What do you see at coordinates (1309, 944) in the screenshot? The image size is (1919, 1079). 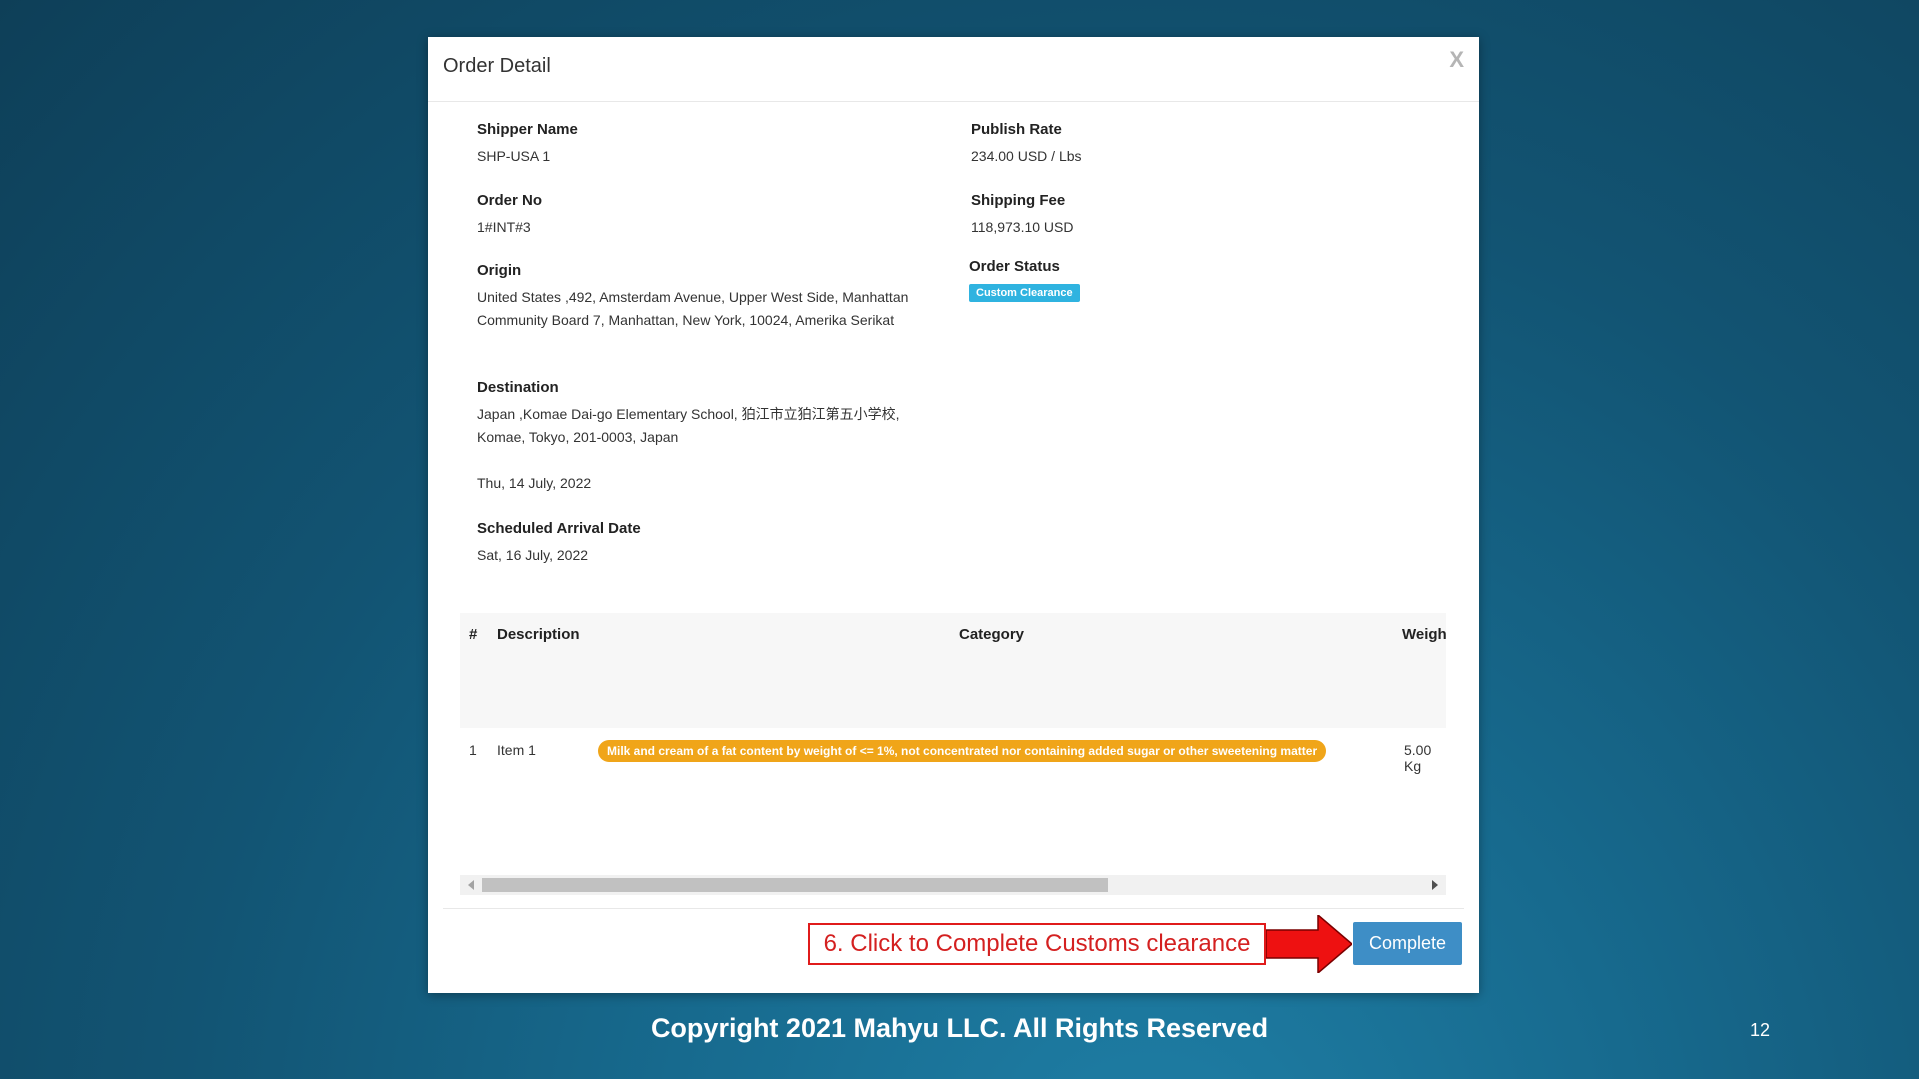 I see `red-arrow-icon` at bounding box center [1309, 944].